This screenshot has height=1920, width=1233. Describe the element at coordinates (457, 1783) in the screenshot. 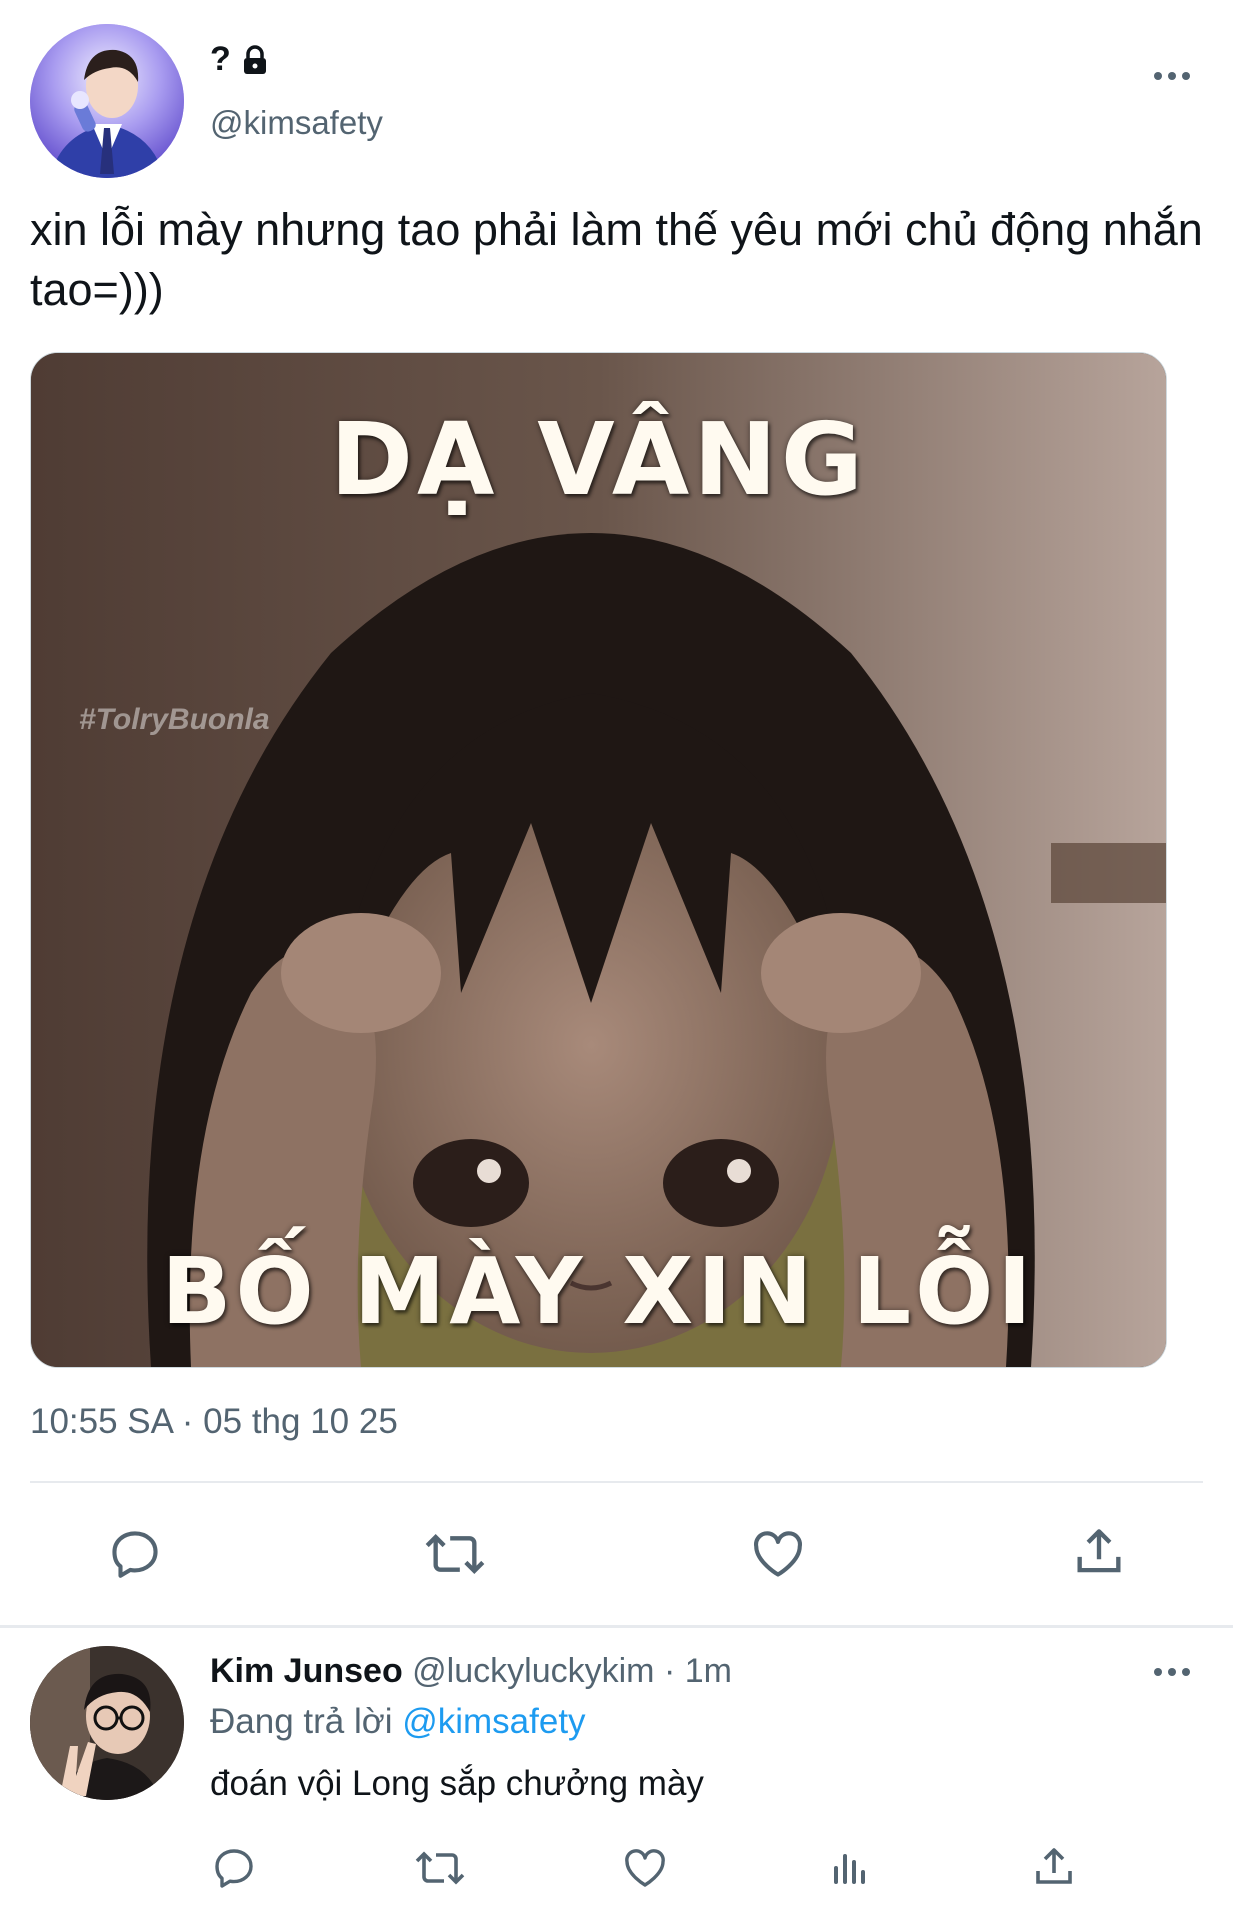

I see `reply-text: đoán vội Long sắp chưởng mày` at that location.